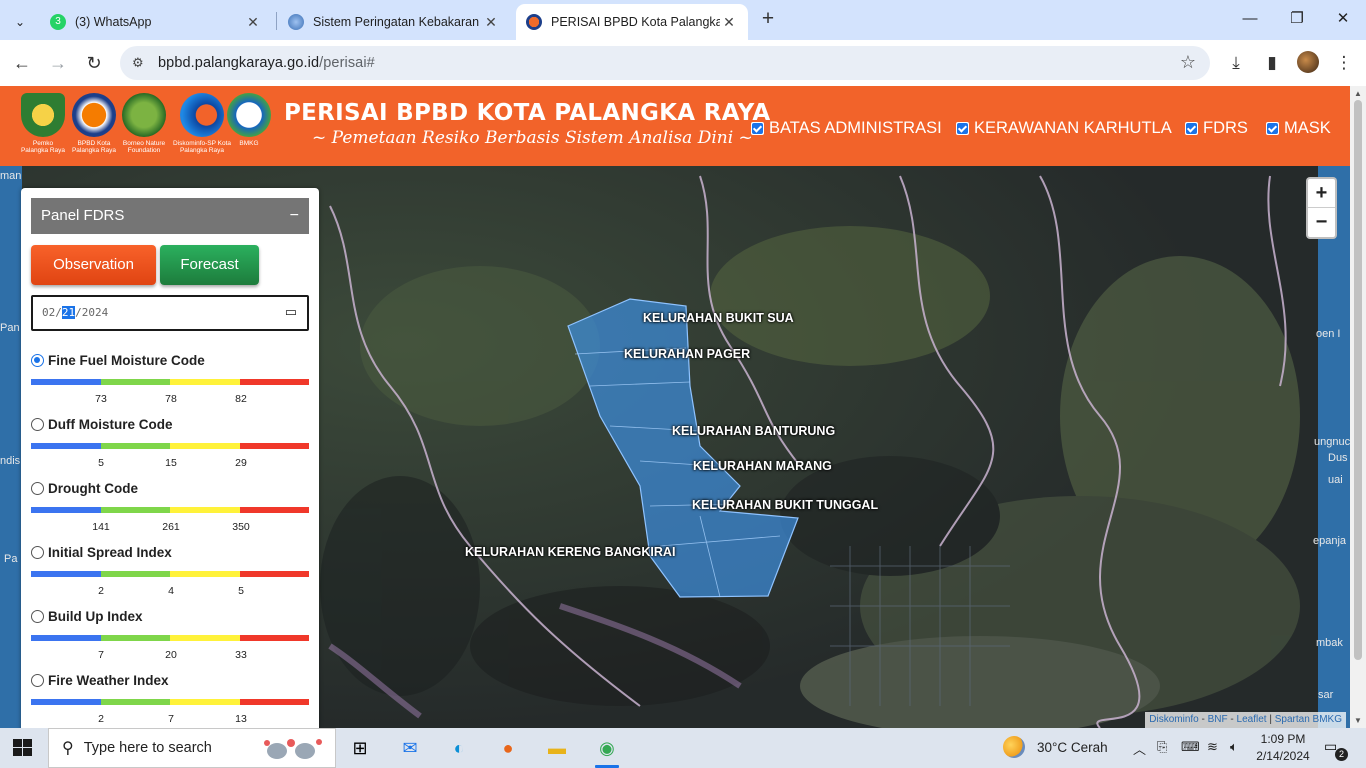  What do you see at coordinates (632, 22) in the screenshot?
I see `tab-perisai: PERISAI BPBD Kota Palangka Ra ✕` at bounding box center [632, 22].